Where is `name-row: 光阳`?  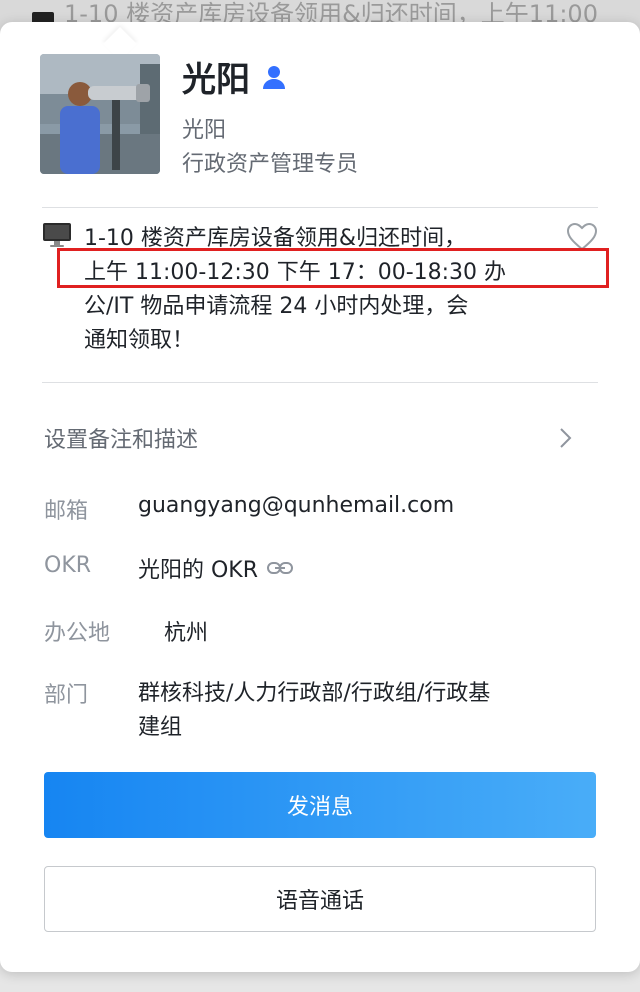
name-row: 光阳 is located at coordinates (235, 76).